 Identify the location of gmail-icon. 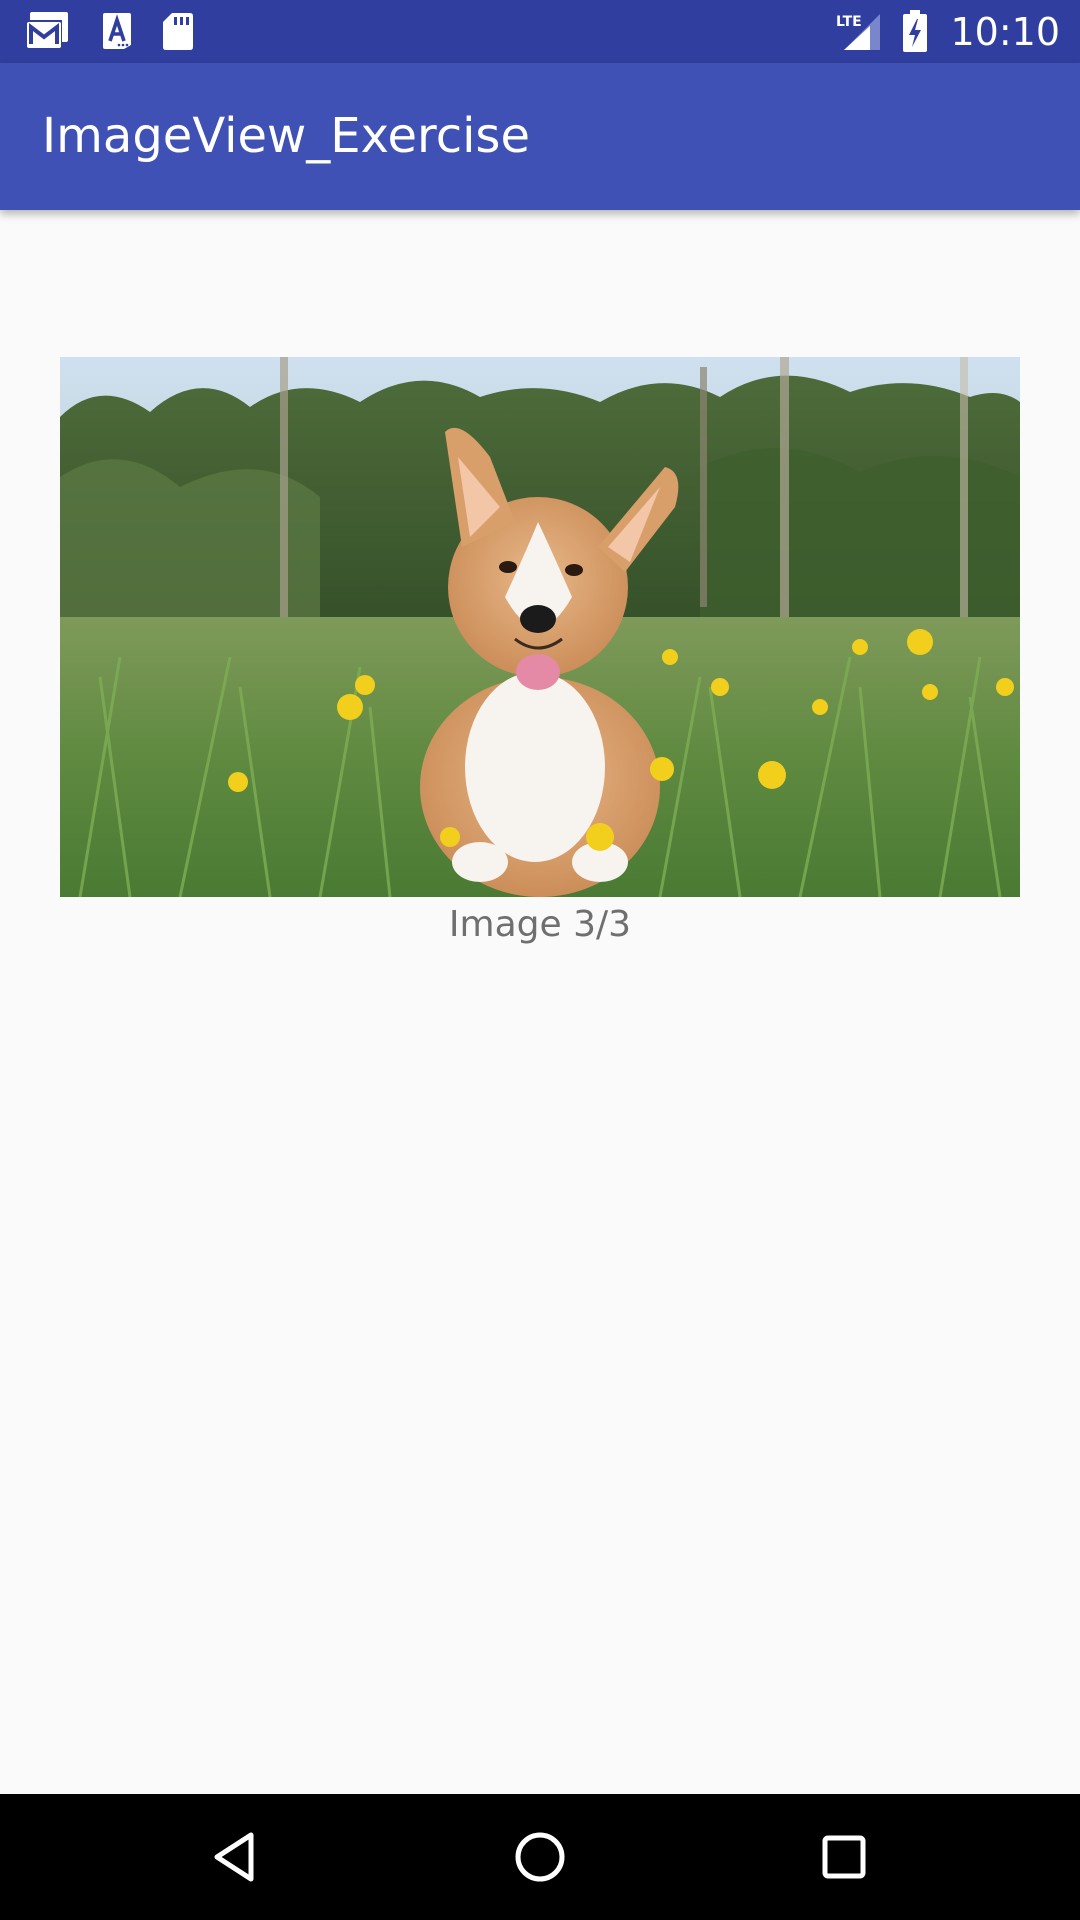
(46, 31).